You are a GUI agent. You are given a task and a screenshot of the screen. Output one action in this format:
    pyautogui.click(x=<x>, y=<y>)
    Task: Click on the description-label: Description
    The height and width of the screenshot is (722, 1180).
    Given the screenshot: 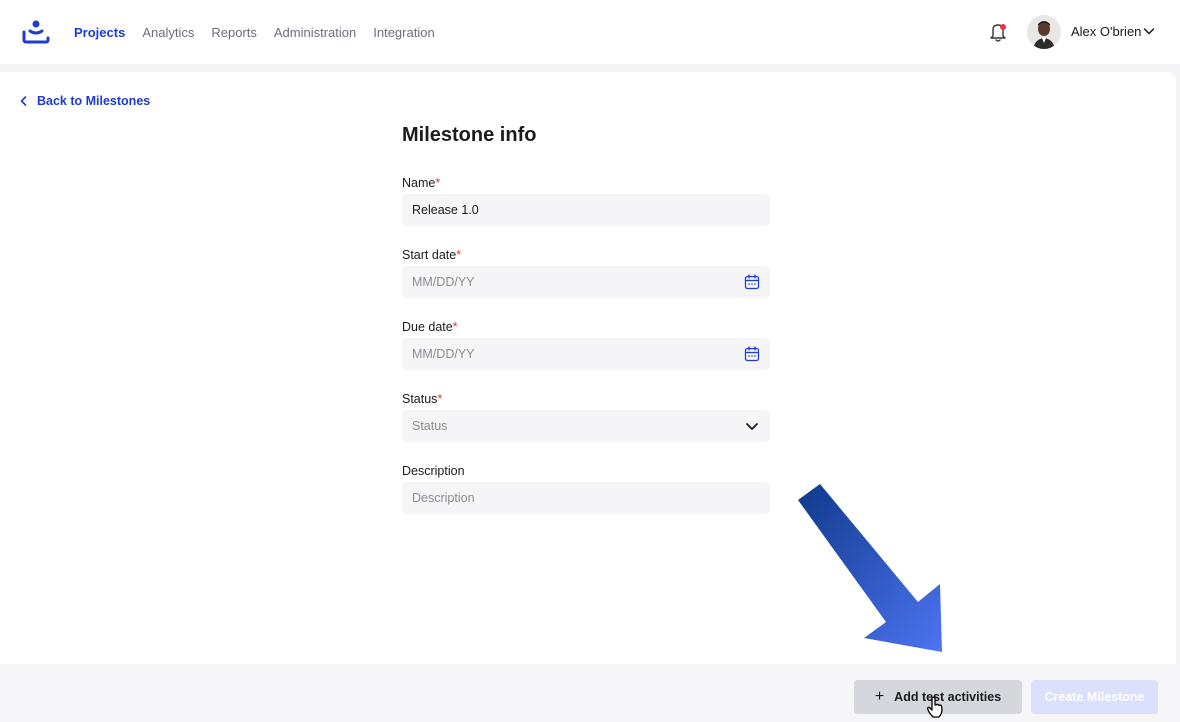 What is the action you would take?
    pyautogui.click(x=433, y=471)
    